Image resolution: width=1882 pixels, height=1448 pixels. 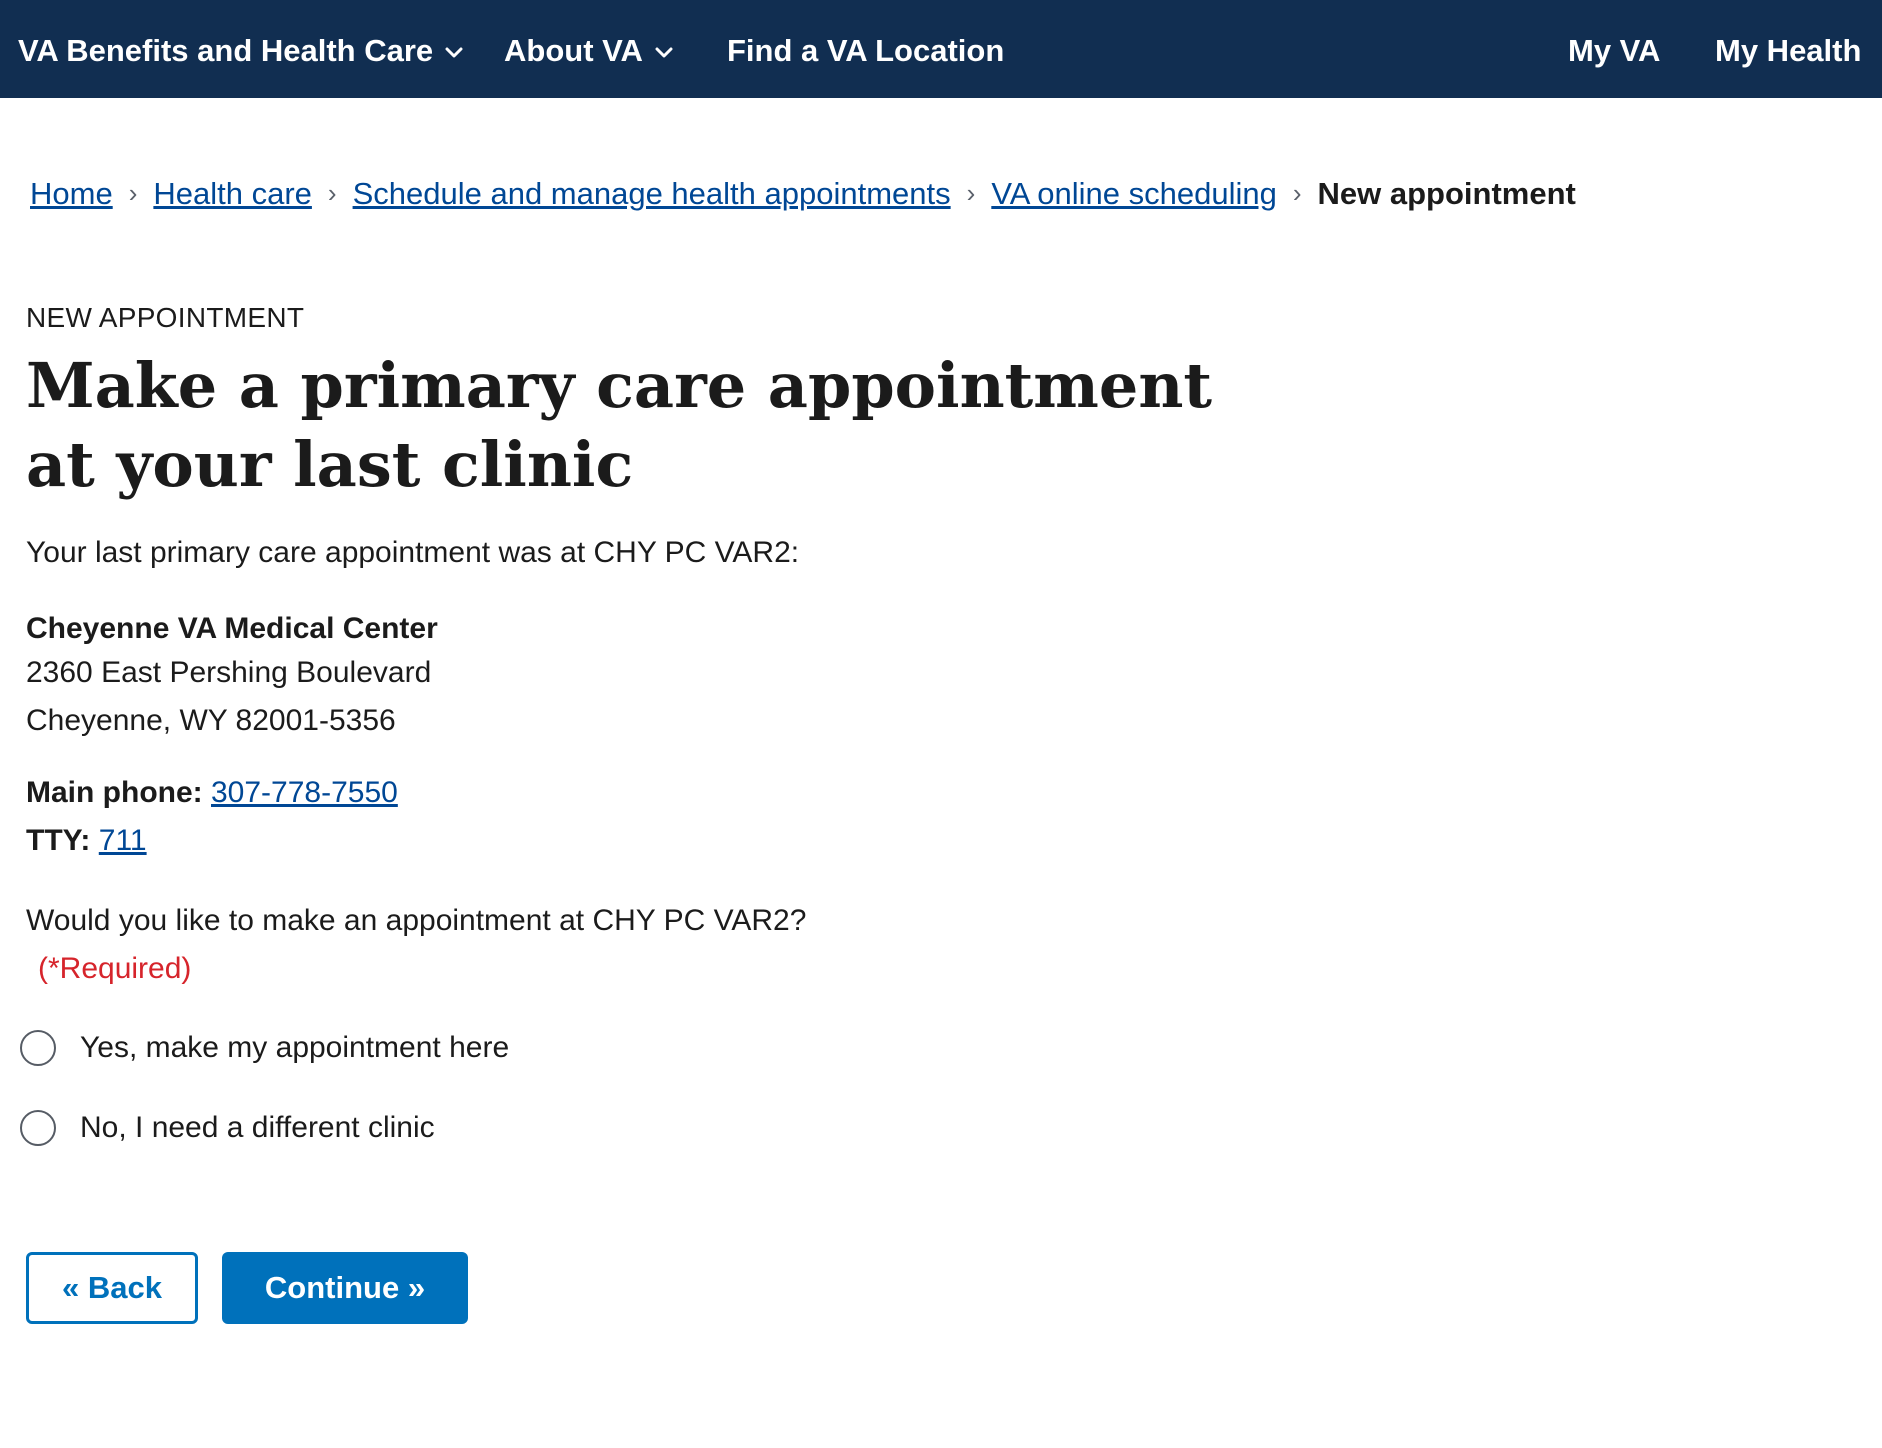 What do you see at coordinates (232, 628) in the screenshot?
I see `facility-name: Cheyenne VA Medical Center` at bounding box center [232, 628].